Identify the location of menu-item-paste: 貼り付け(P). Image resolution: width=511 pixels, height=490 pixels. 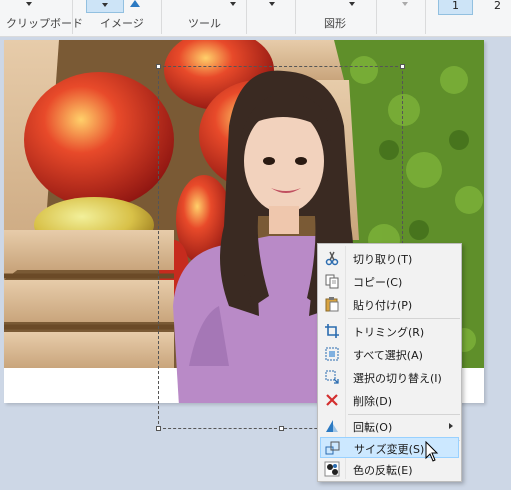
(389, 304).